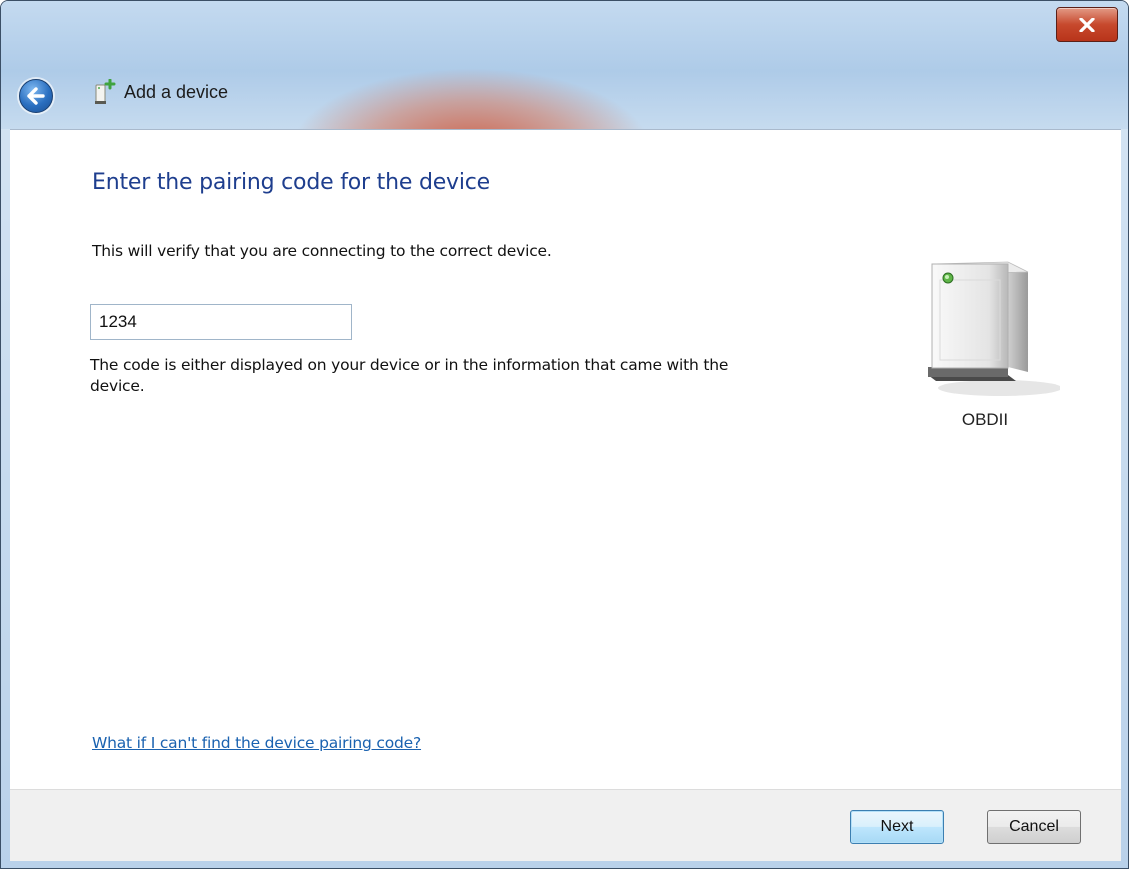 Image resolution: width=1129 pixels, height=869 pixels. Describe the element at coordinates (221, 322) in the screenshot. I see `pairing-code-input` at that location.